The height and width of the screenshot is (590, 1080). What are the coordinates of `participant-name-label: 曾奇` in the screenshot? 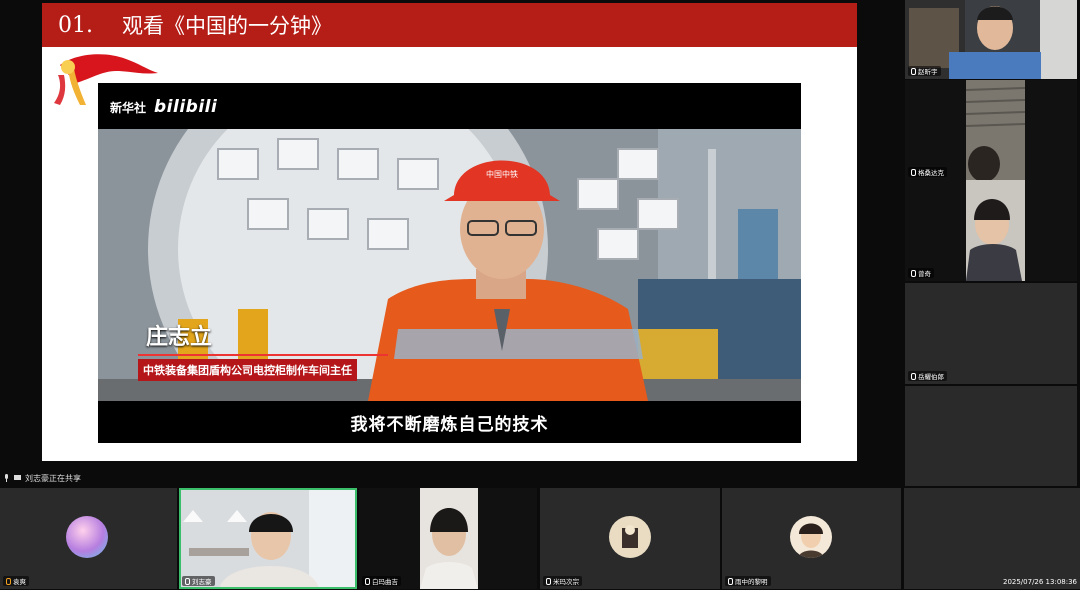 It's located at (921, 273).